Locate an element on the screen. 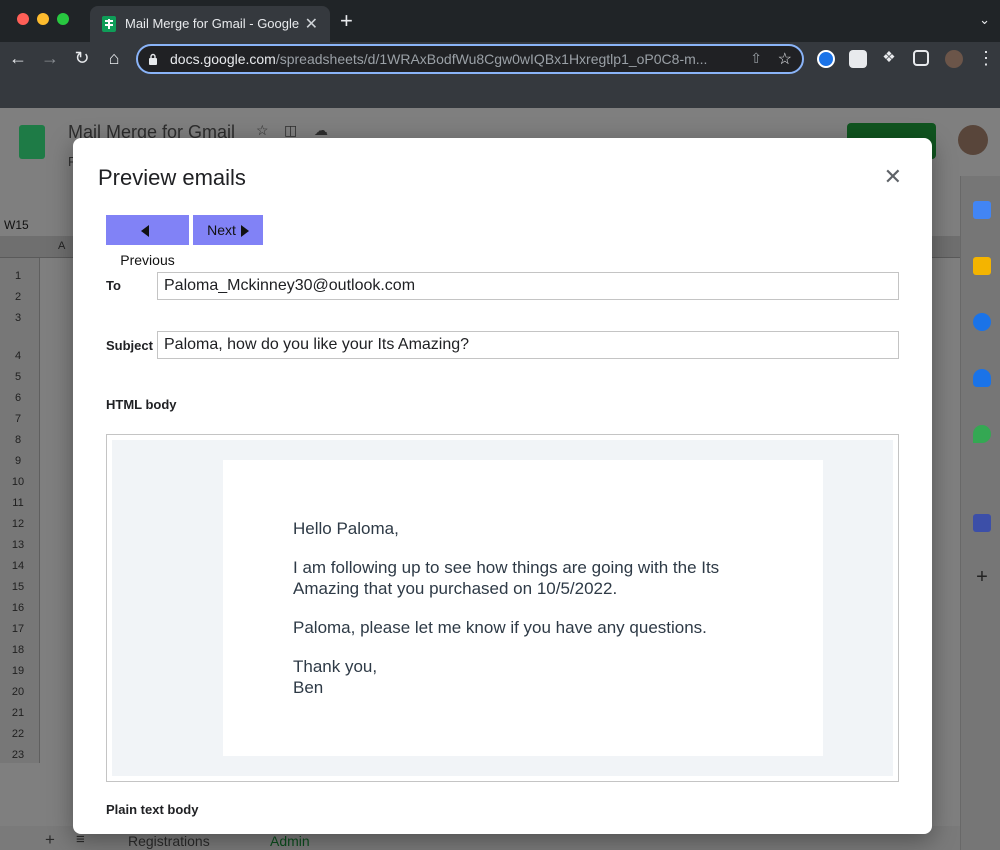  dialog-title: Preview emails is located at coordinates (172, 177).